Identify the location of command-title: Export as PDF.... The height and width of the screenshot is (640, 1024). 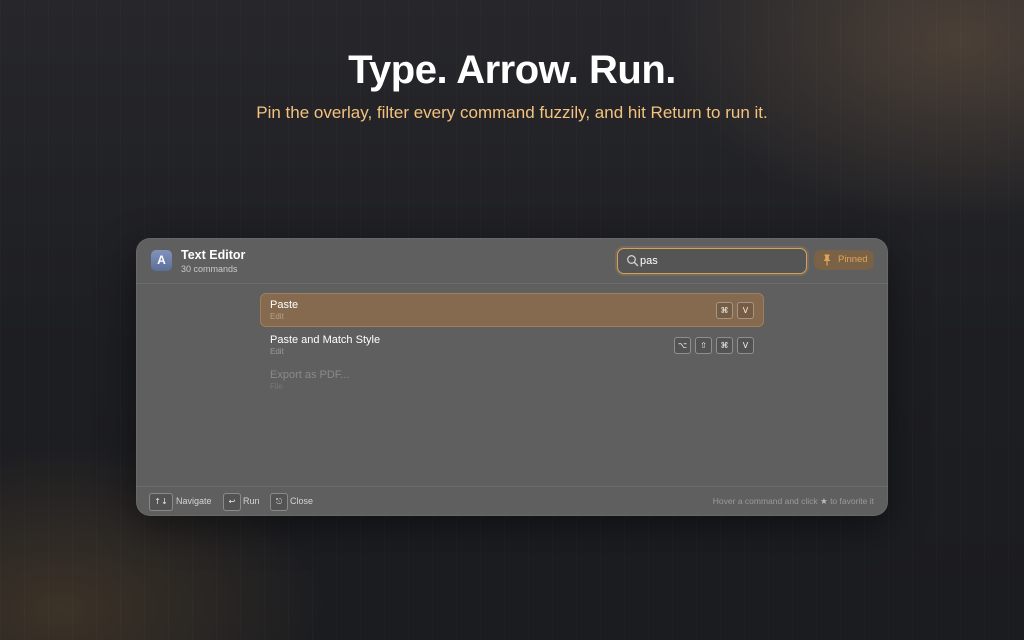
(310, 375).